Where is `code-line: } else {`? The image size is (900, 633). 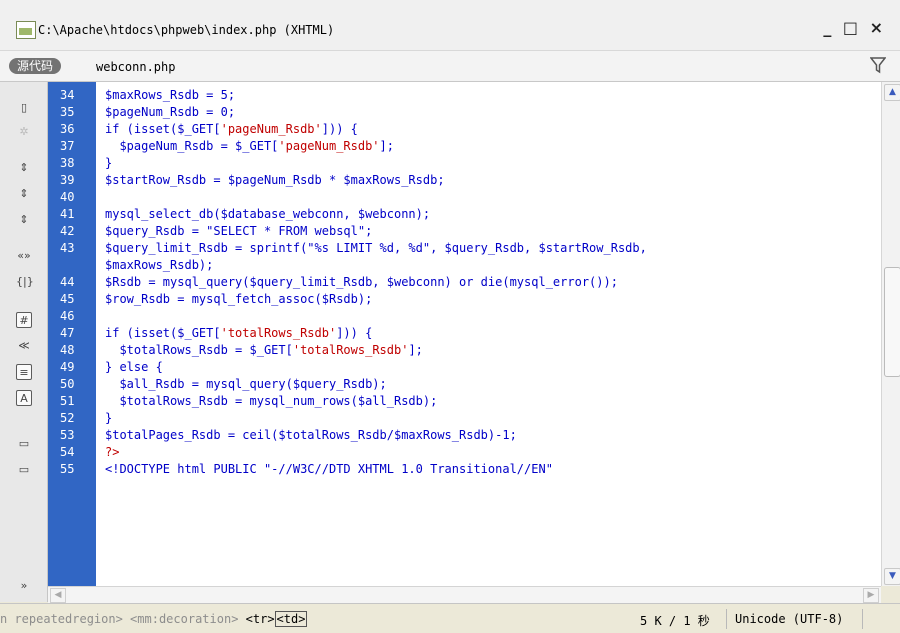 code-line: } else { is located at coordinates (134, 367).